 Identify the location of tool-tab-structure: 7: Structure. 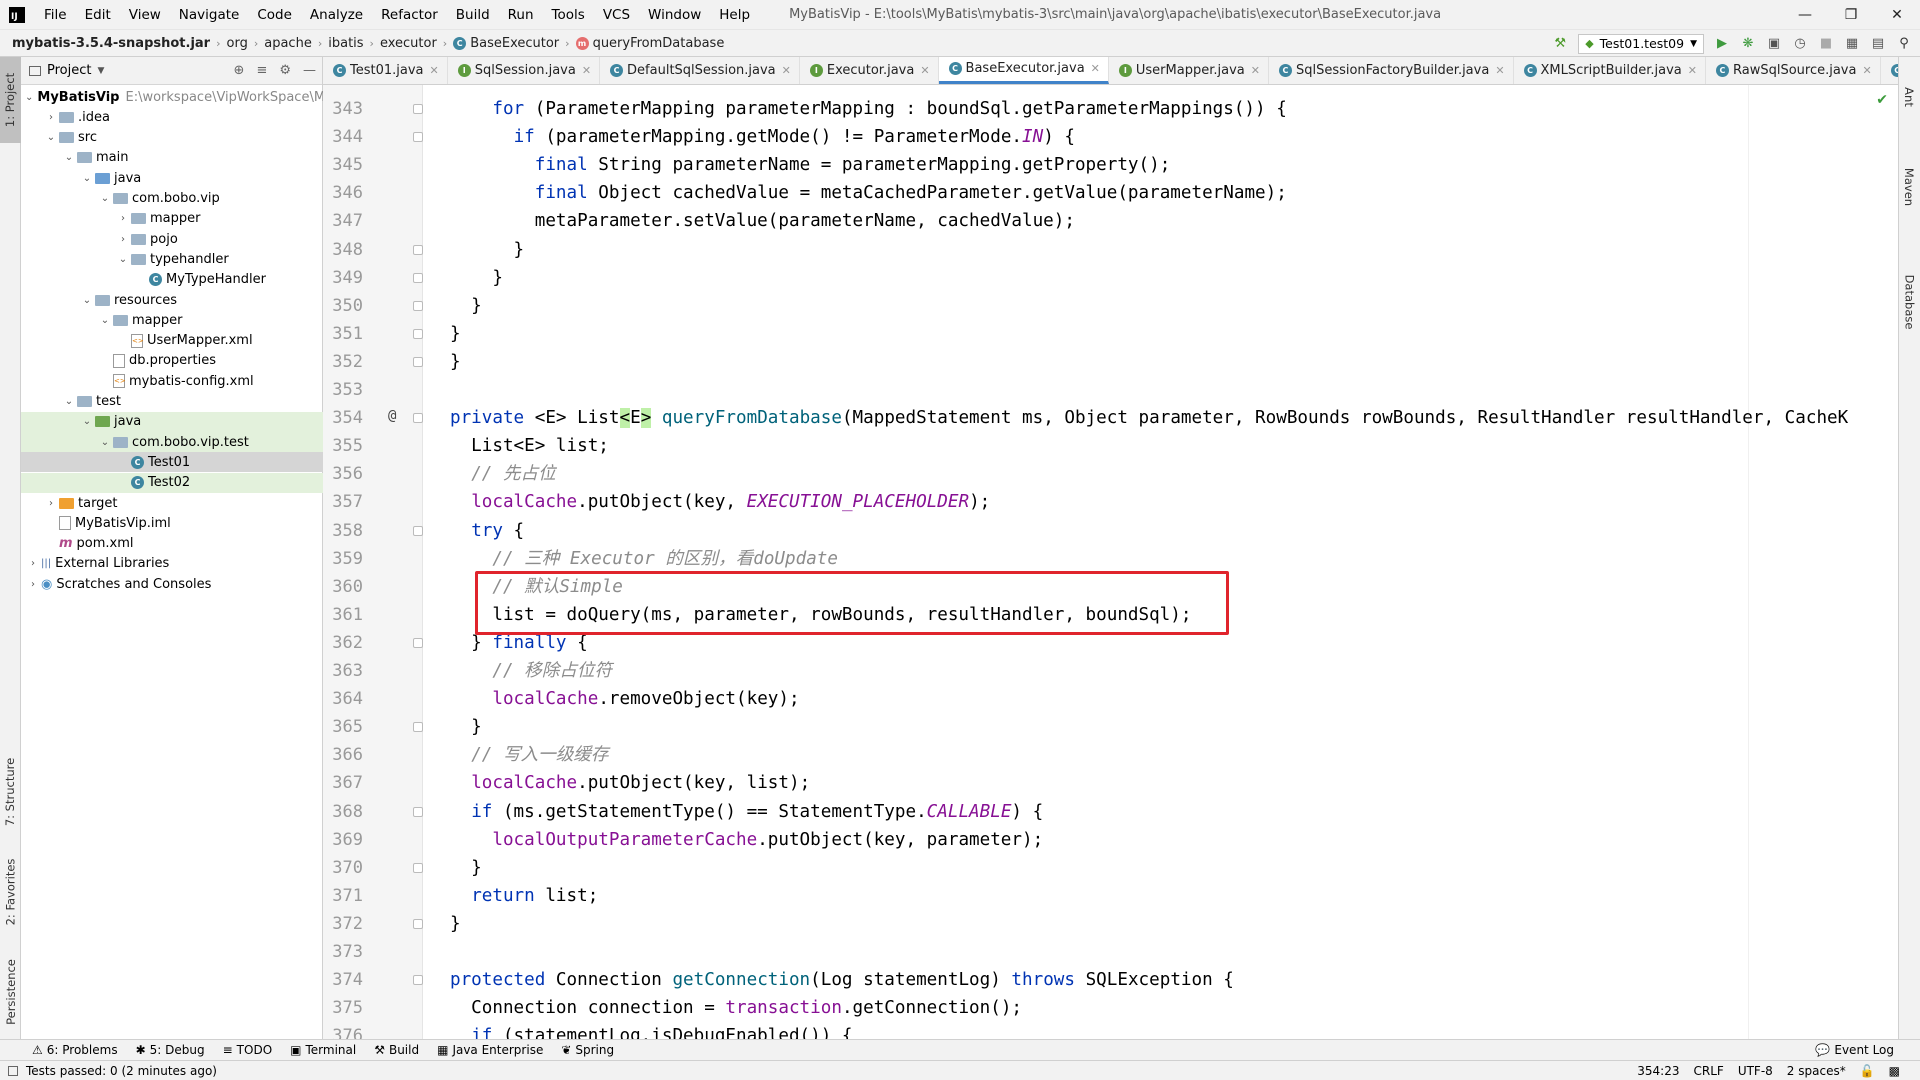
(10, 792).